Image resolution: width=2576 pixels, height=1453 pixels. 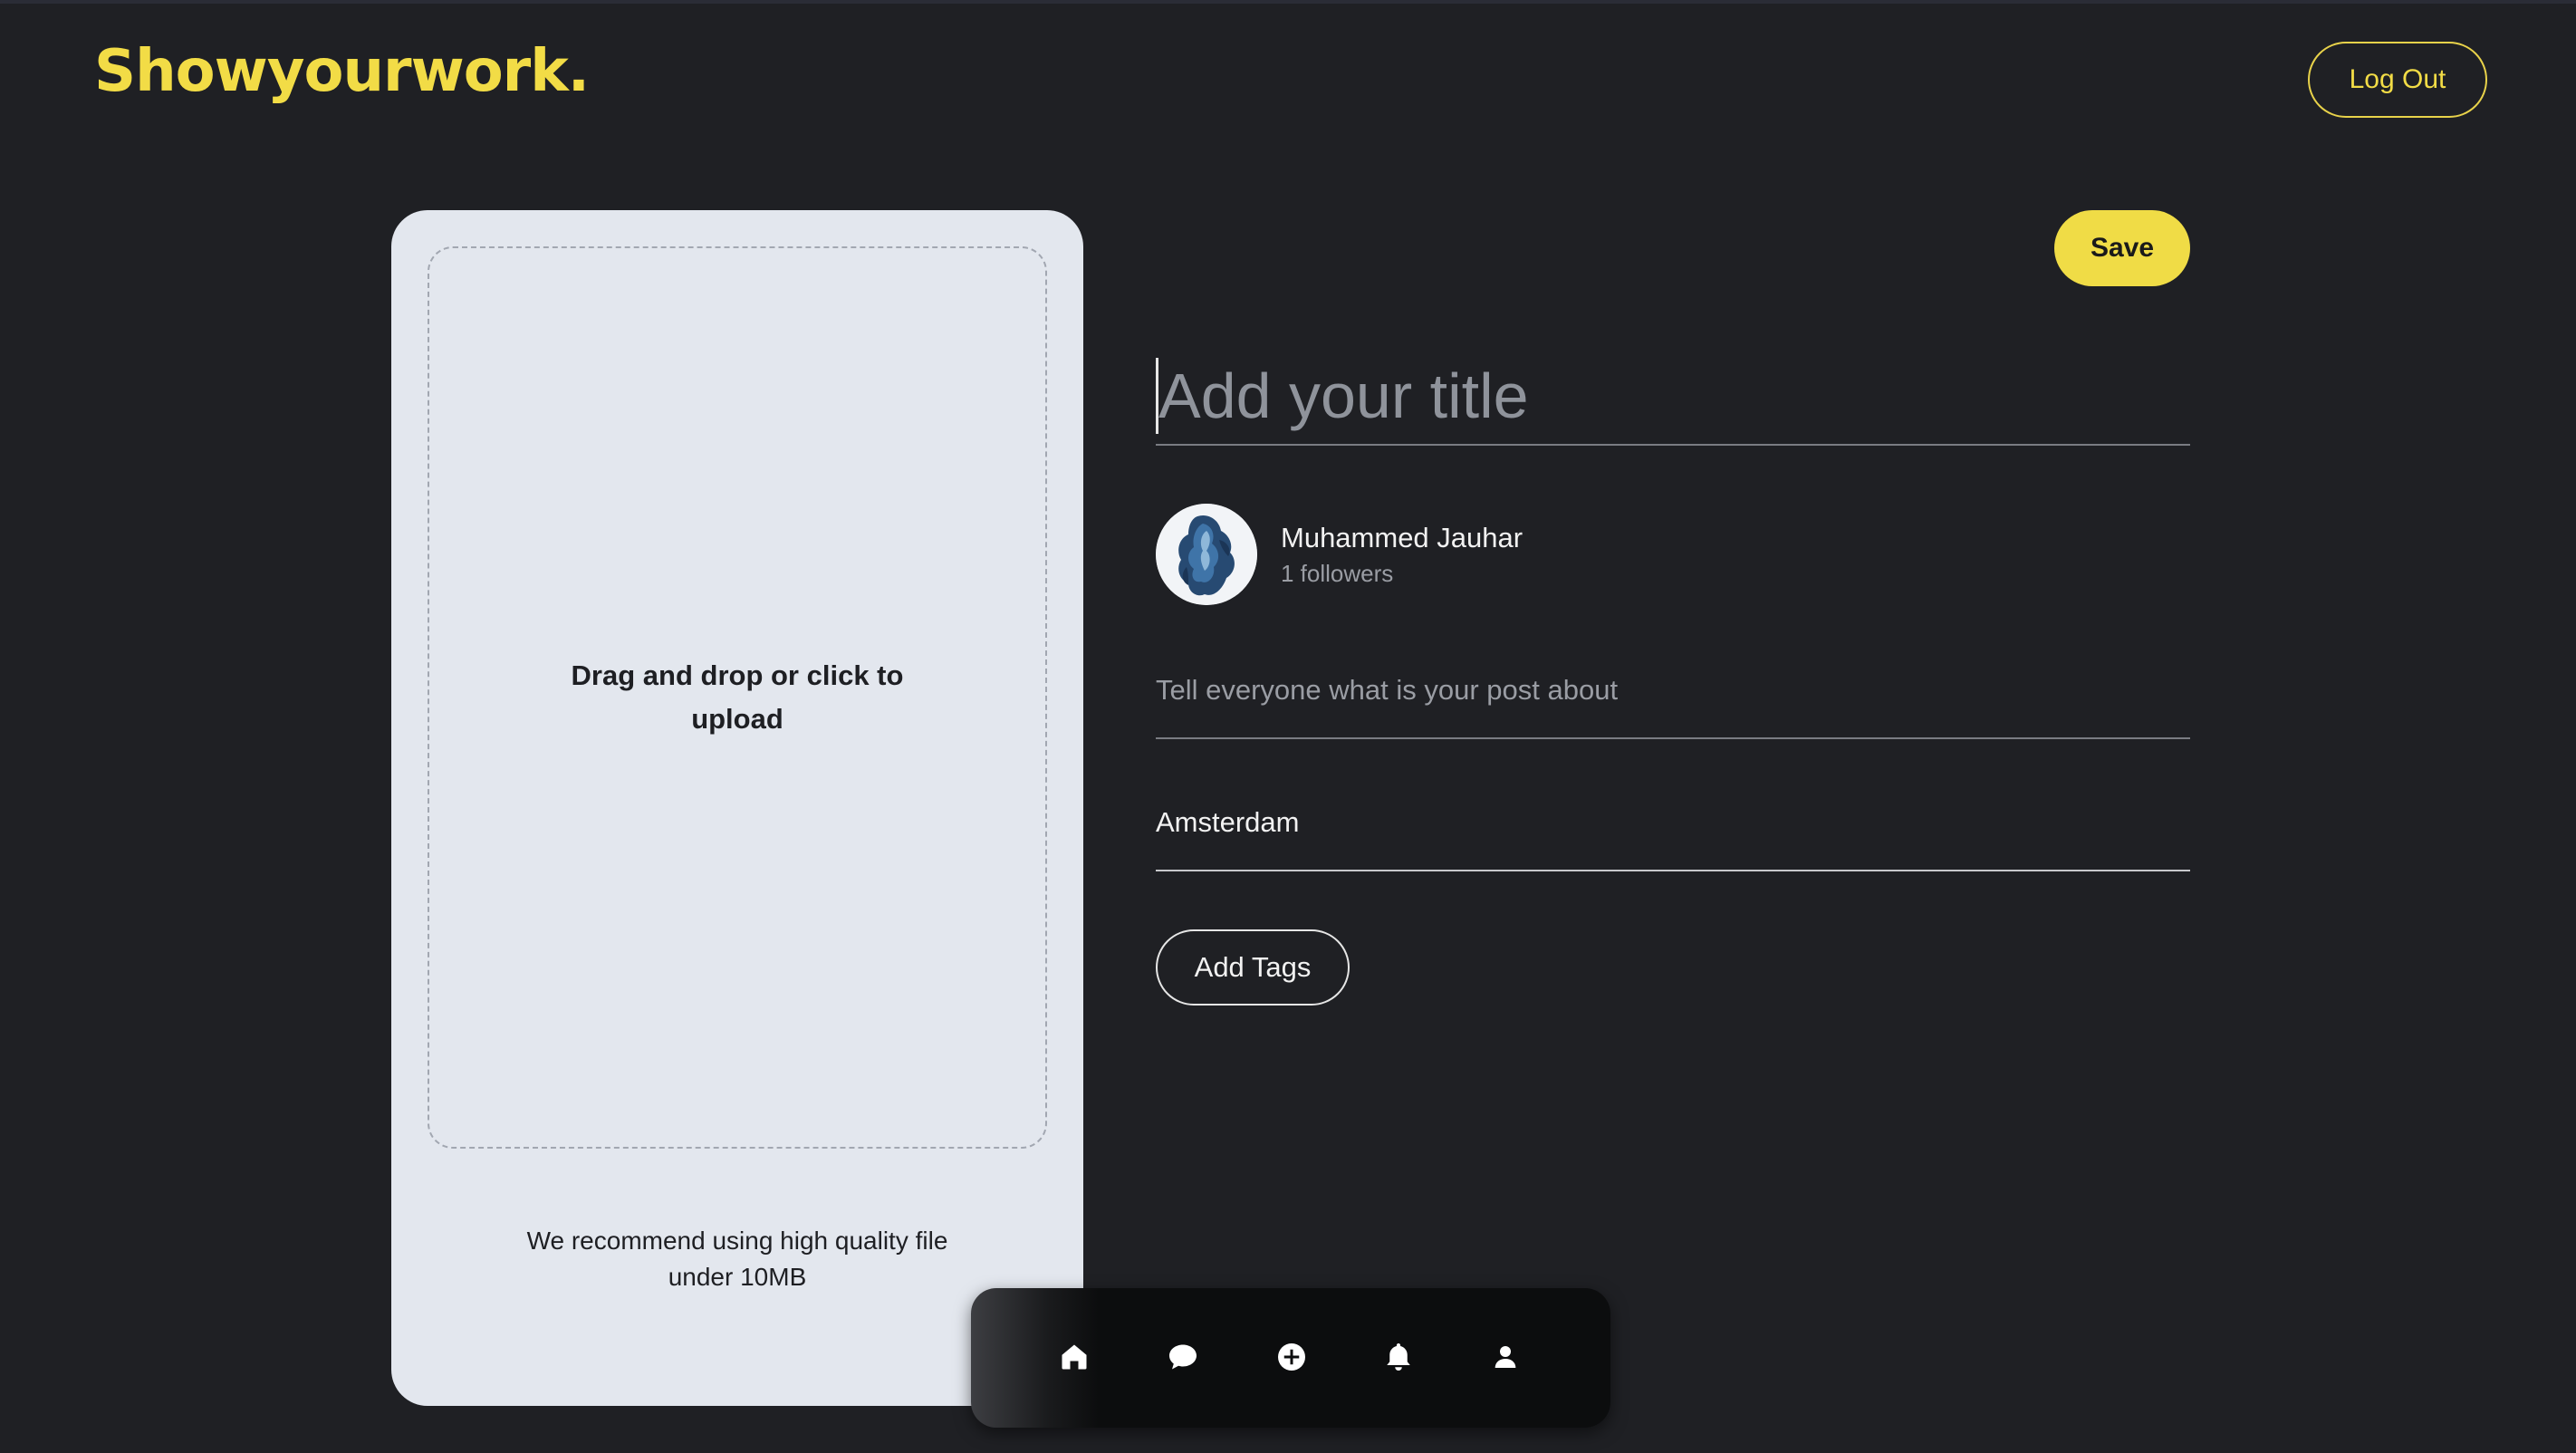 What do you see at coordinates (1402, 538) in the screenshot?
I see `author-name: Muhammed Jauhar` at bounding box center [1402, 538].